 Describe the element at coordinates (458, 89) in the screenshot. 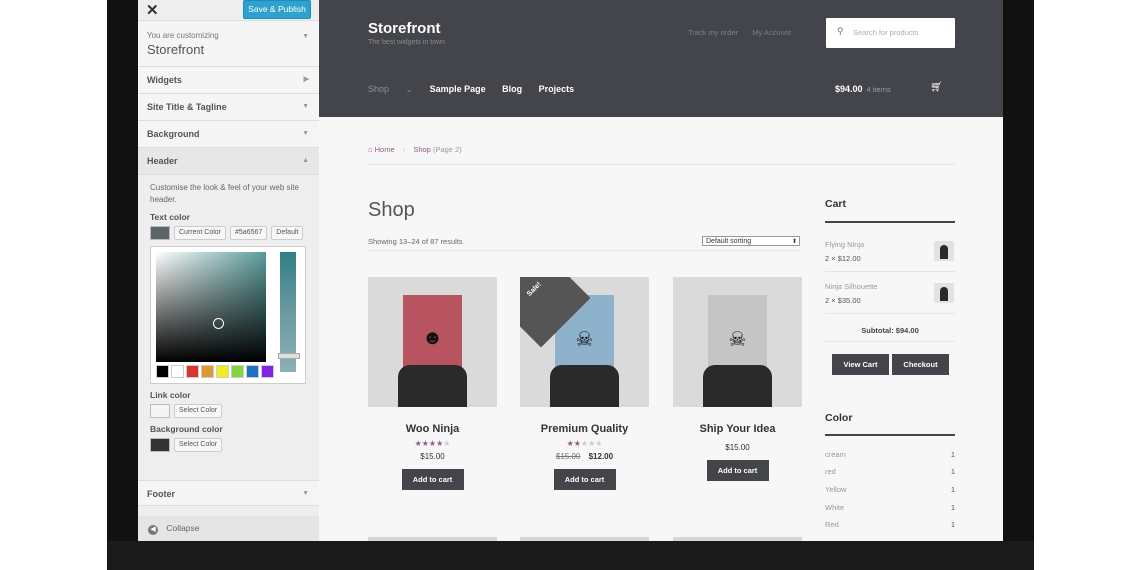

I see `nav-item-sample-page: Sample Page` at that location.